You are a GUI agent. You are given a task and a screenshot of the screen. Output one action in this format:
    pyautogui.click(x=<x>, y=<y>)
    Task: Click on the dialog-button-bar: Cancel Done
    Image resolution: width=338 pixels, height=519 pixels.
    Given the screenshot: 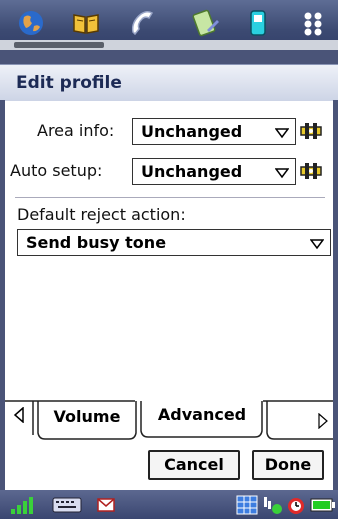 What is the action you would take?
    pyautogui.click(x=169, y=466)
    